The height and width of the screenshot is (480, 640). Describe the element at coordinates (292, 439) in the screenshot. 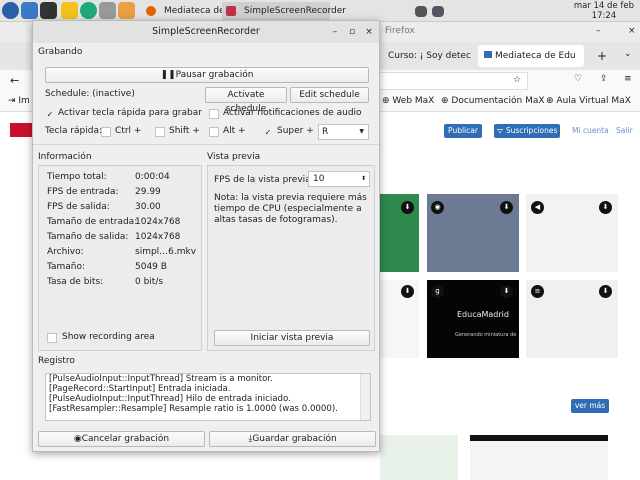

I see `save-recording-button: ⤓Guardar grabación` at that location.